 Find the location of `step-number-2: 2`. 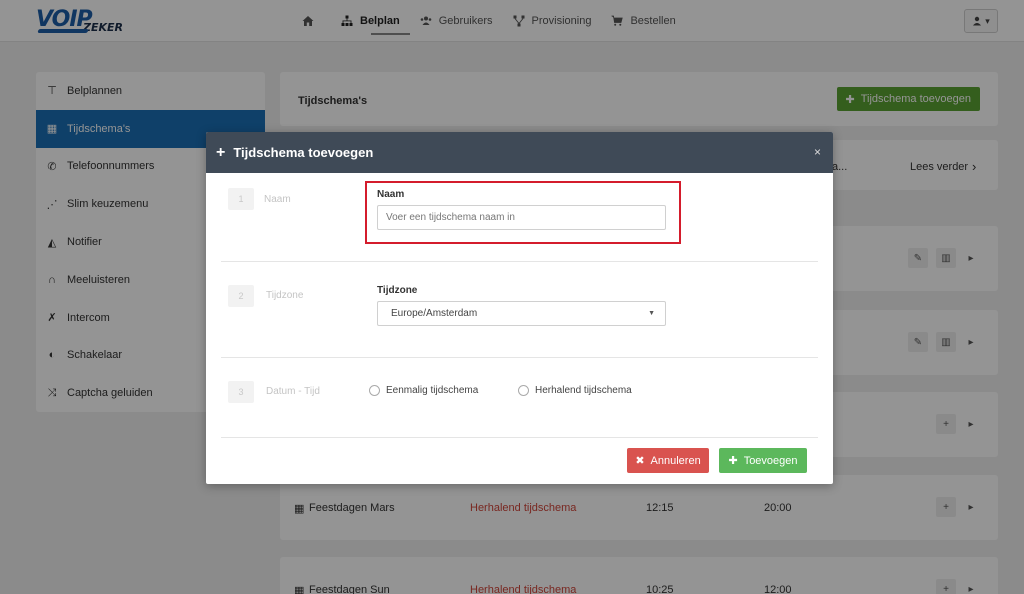

step-number-2: 2 is located at coordinates (241, 296).